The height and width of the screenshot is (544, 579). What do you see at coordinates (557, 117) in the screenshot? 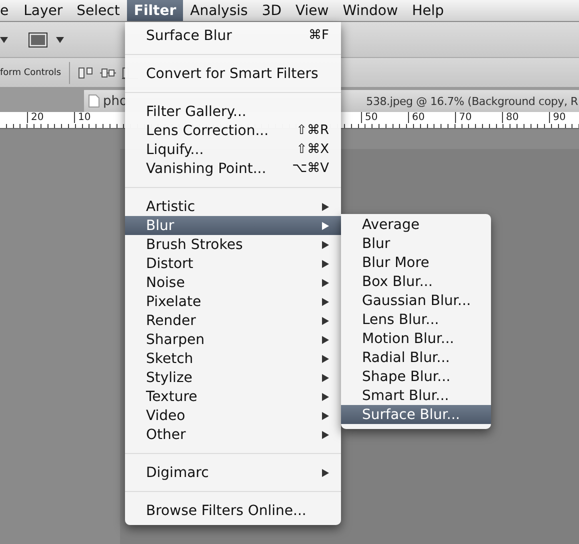
I see `ruler-label: 90` at bounding box center [557, 117].